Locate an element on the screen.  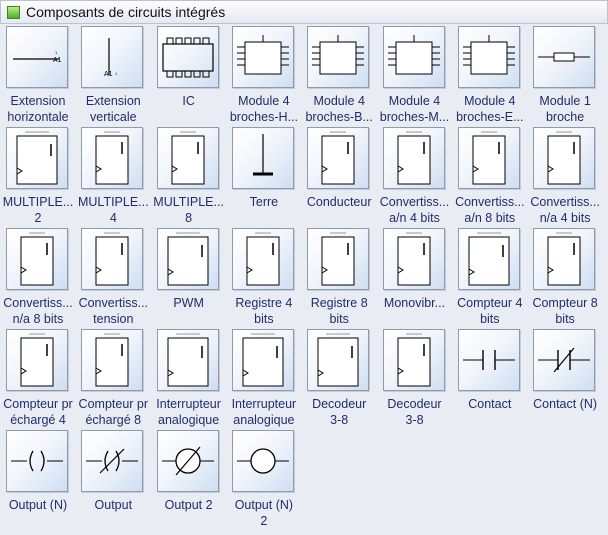
shape-item: MULTIPLE... 2 is located at coordinates (37, 177).